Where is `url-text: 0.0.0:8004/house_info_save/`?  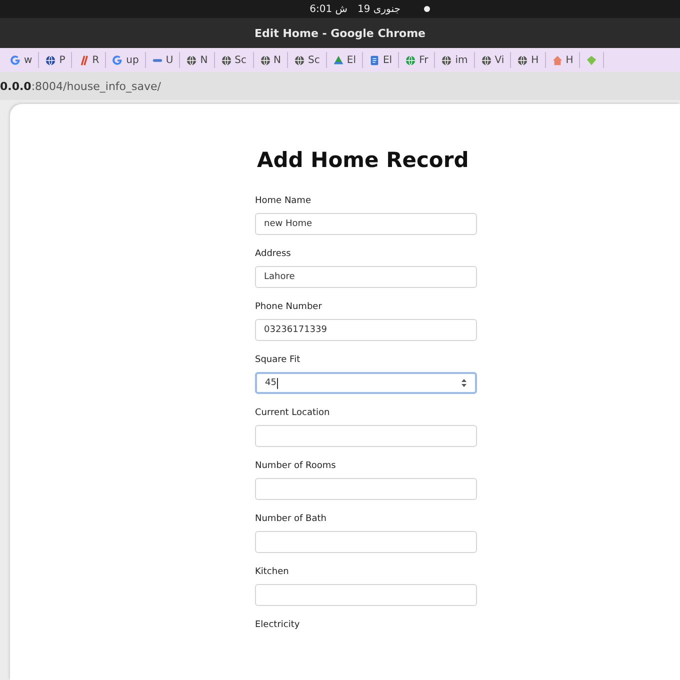 url-text: 0.0.0:8004/house_info_save/ is located at coordinates (80, 86).